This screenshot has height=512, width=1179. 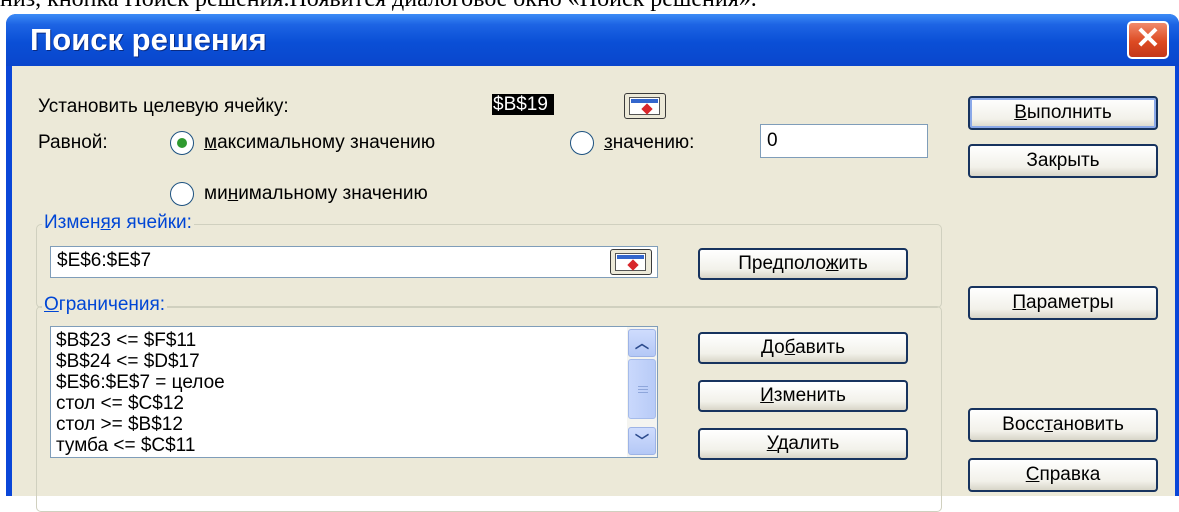 I want to click on list-item: $B$24 <= $D$17, so click(x=354, y=361).